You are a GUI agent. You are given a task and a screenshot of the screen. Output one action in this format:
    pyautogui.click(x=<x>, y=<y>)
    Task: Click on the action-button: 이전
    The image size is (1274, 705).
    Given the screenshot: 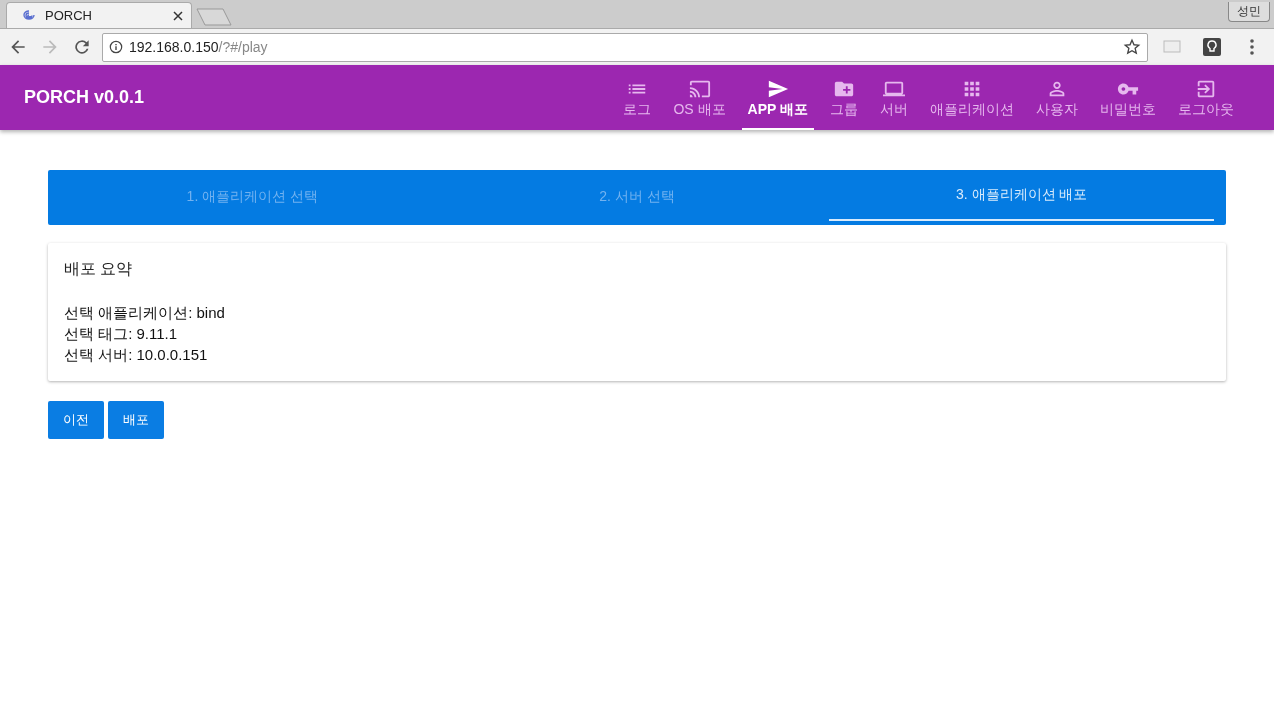 What is the action you would take?
    pyautogui.click(x=76, y=420)
    